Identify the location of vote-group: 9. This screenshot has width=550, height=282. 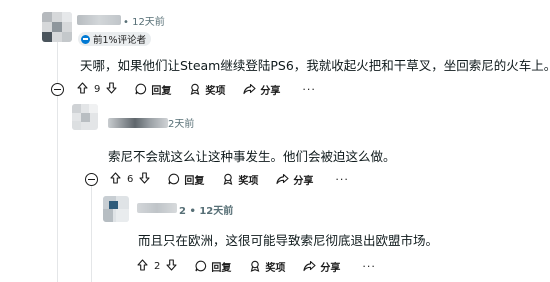
(97, 89).